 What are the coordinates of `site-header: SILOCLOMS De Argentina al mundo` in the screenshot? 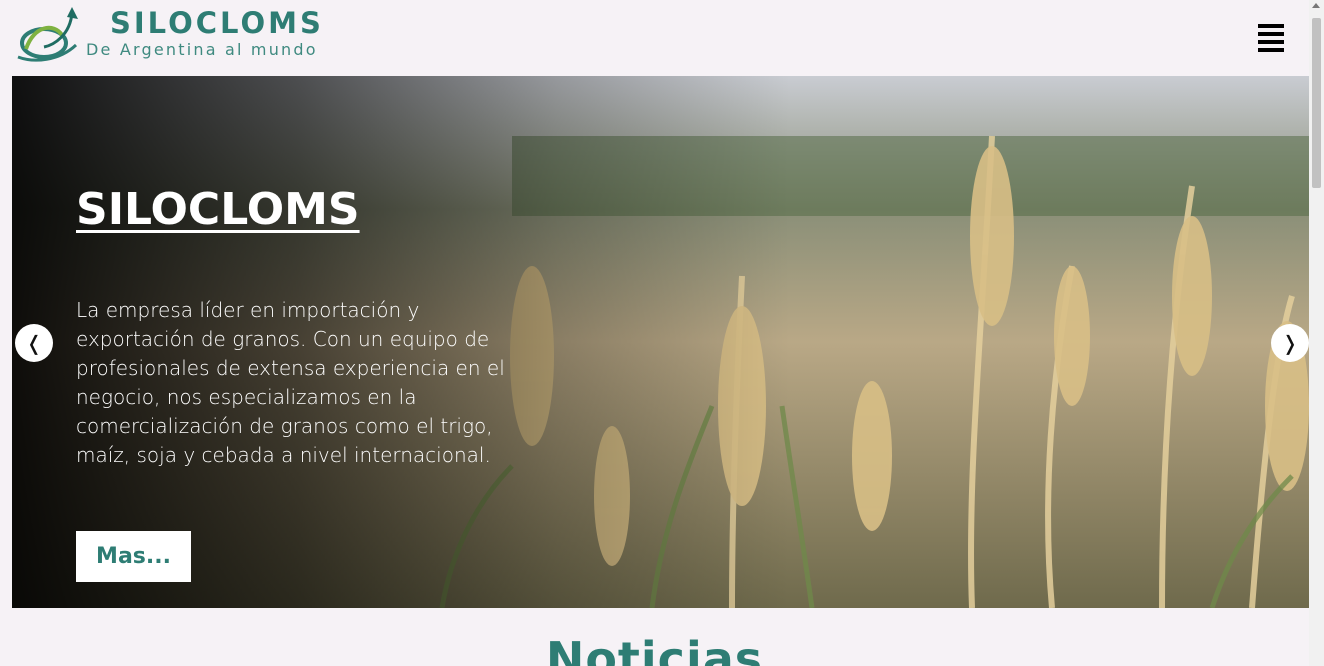 It's located at (654, 38).